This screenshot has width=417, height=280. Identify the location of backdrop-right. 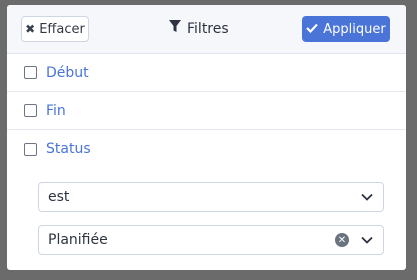
(413, 140).